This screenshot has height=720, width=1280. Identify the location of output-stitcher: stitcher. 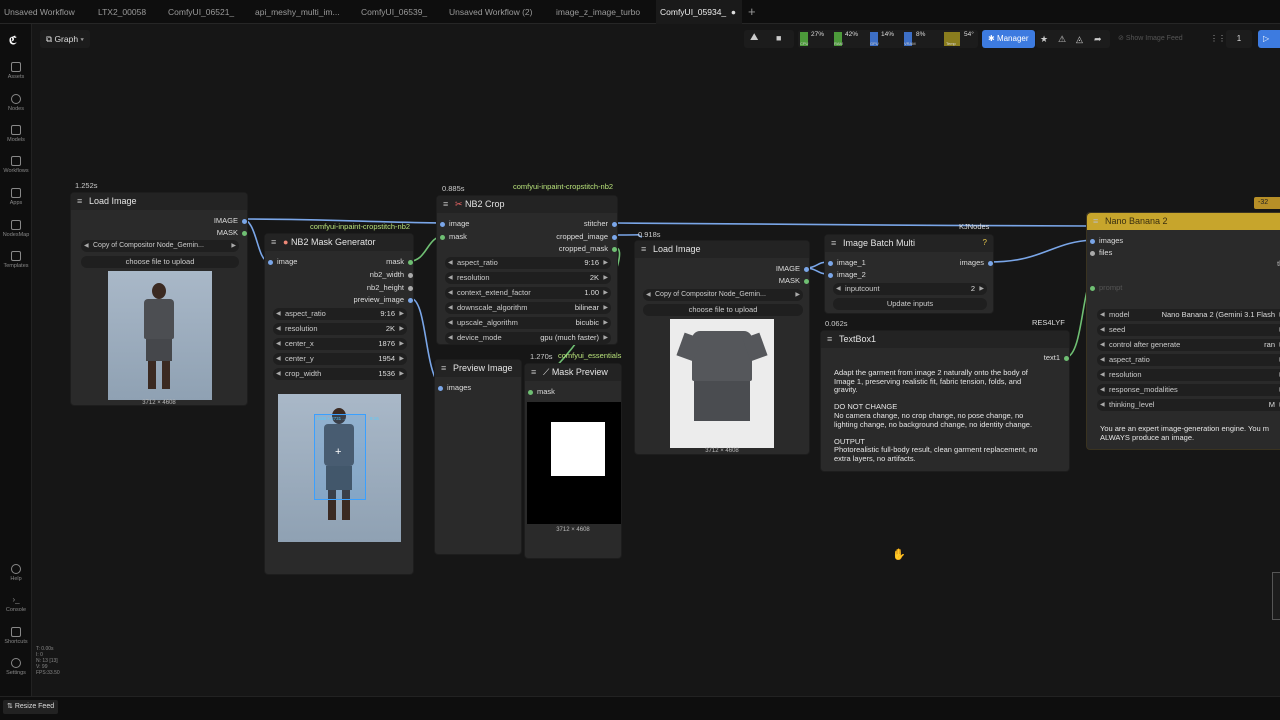
(600, 223).